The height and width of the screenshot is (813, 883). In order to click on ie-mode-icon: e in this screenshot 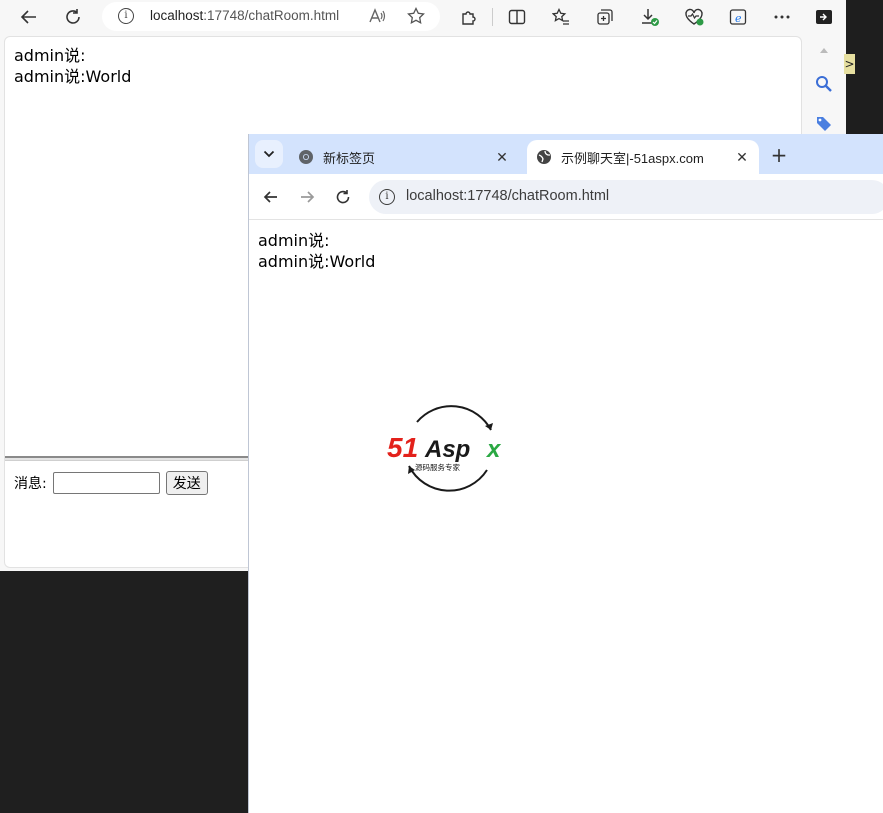, I will do `click(738, 17)`.